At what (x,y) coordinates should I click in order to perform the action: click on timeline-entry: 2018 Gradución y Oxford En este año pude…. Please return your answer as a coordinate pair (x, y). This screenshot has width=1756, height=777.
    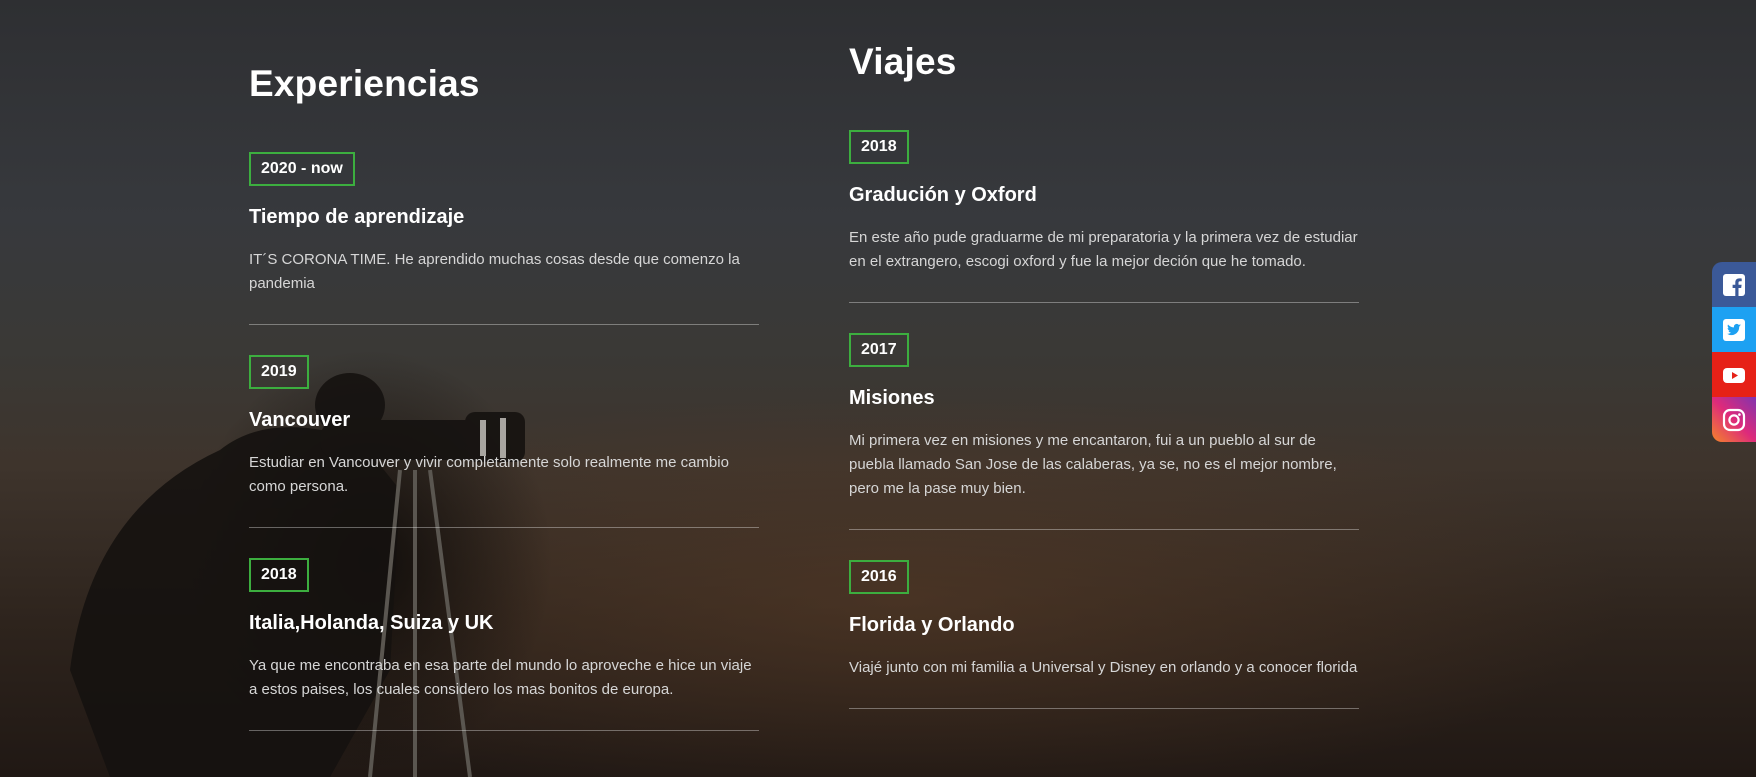
    Looking at the image, I should click on (1104, 216).